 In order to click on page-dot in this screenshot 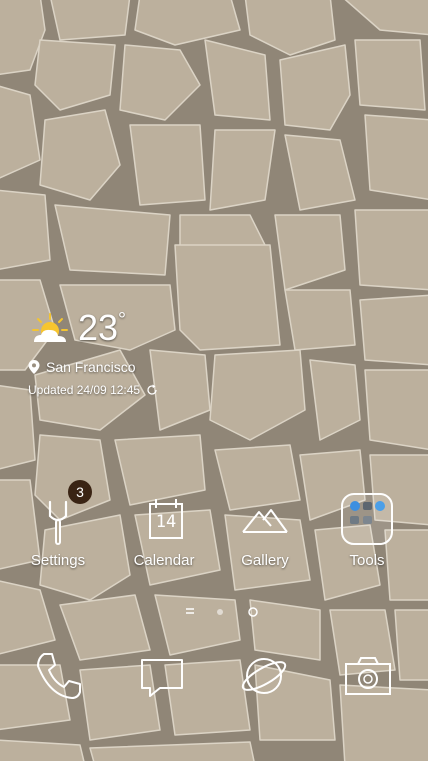, I will do `click(220, 612)`.